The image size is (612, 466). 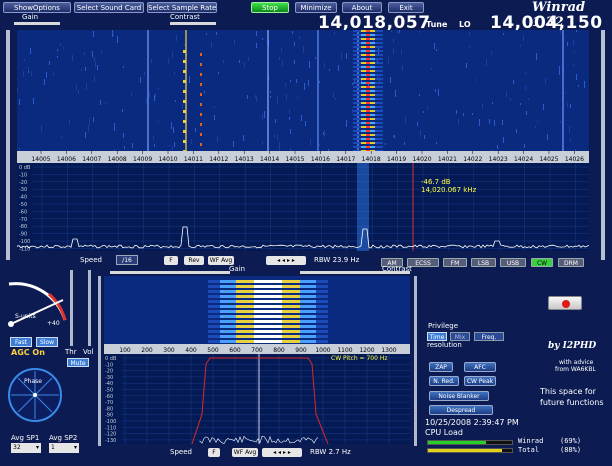 What do you see at coordinates (286, 260) in the screenshot?
I see `top-zoom-arrows: ◂ ◂ ▸ ▸` at bounding box center [286, 260].